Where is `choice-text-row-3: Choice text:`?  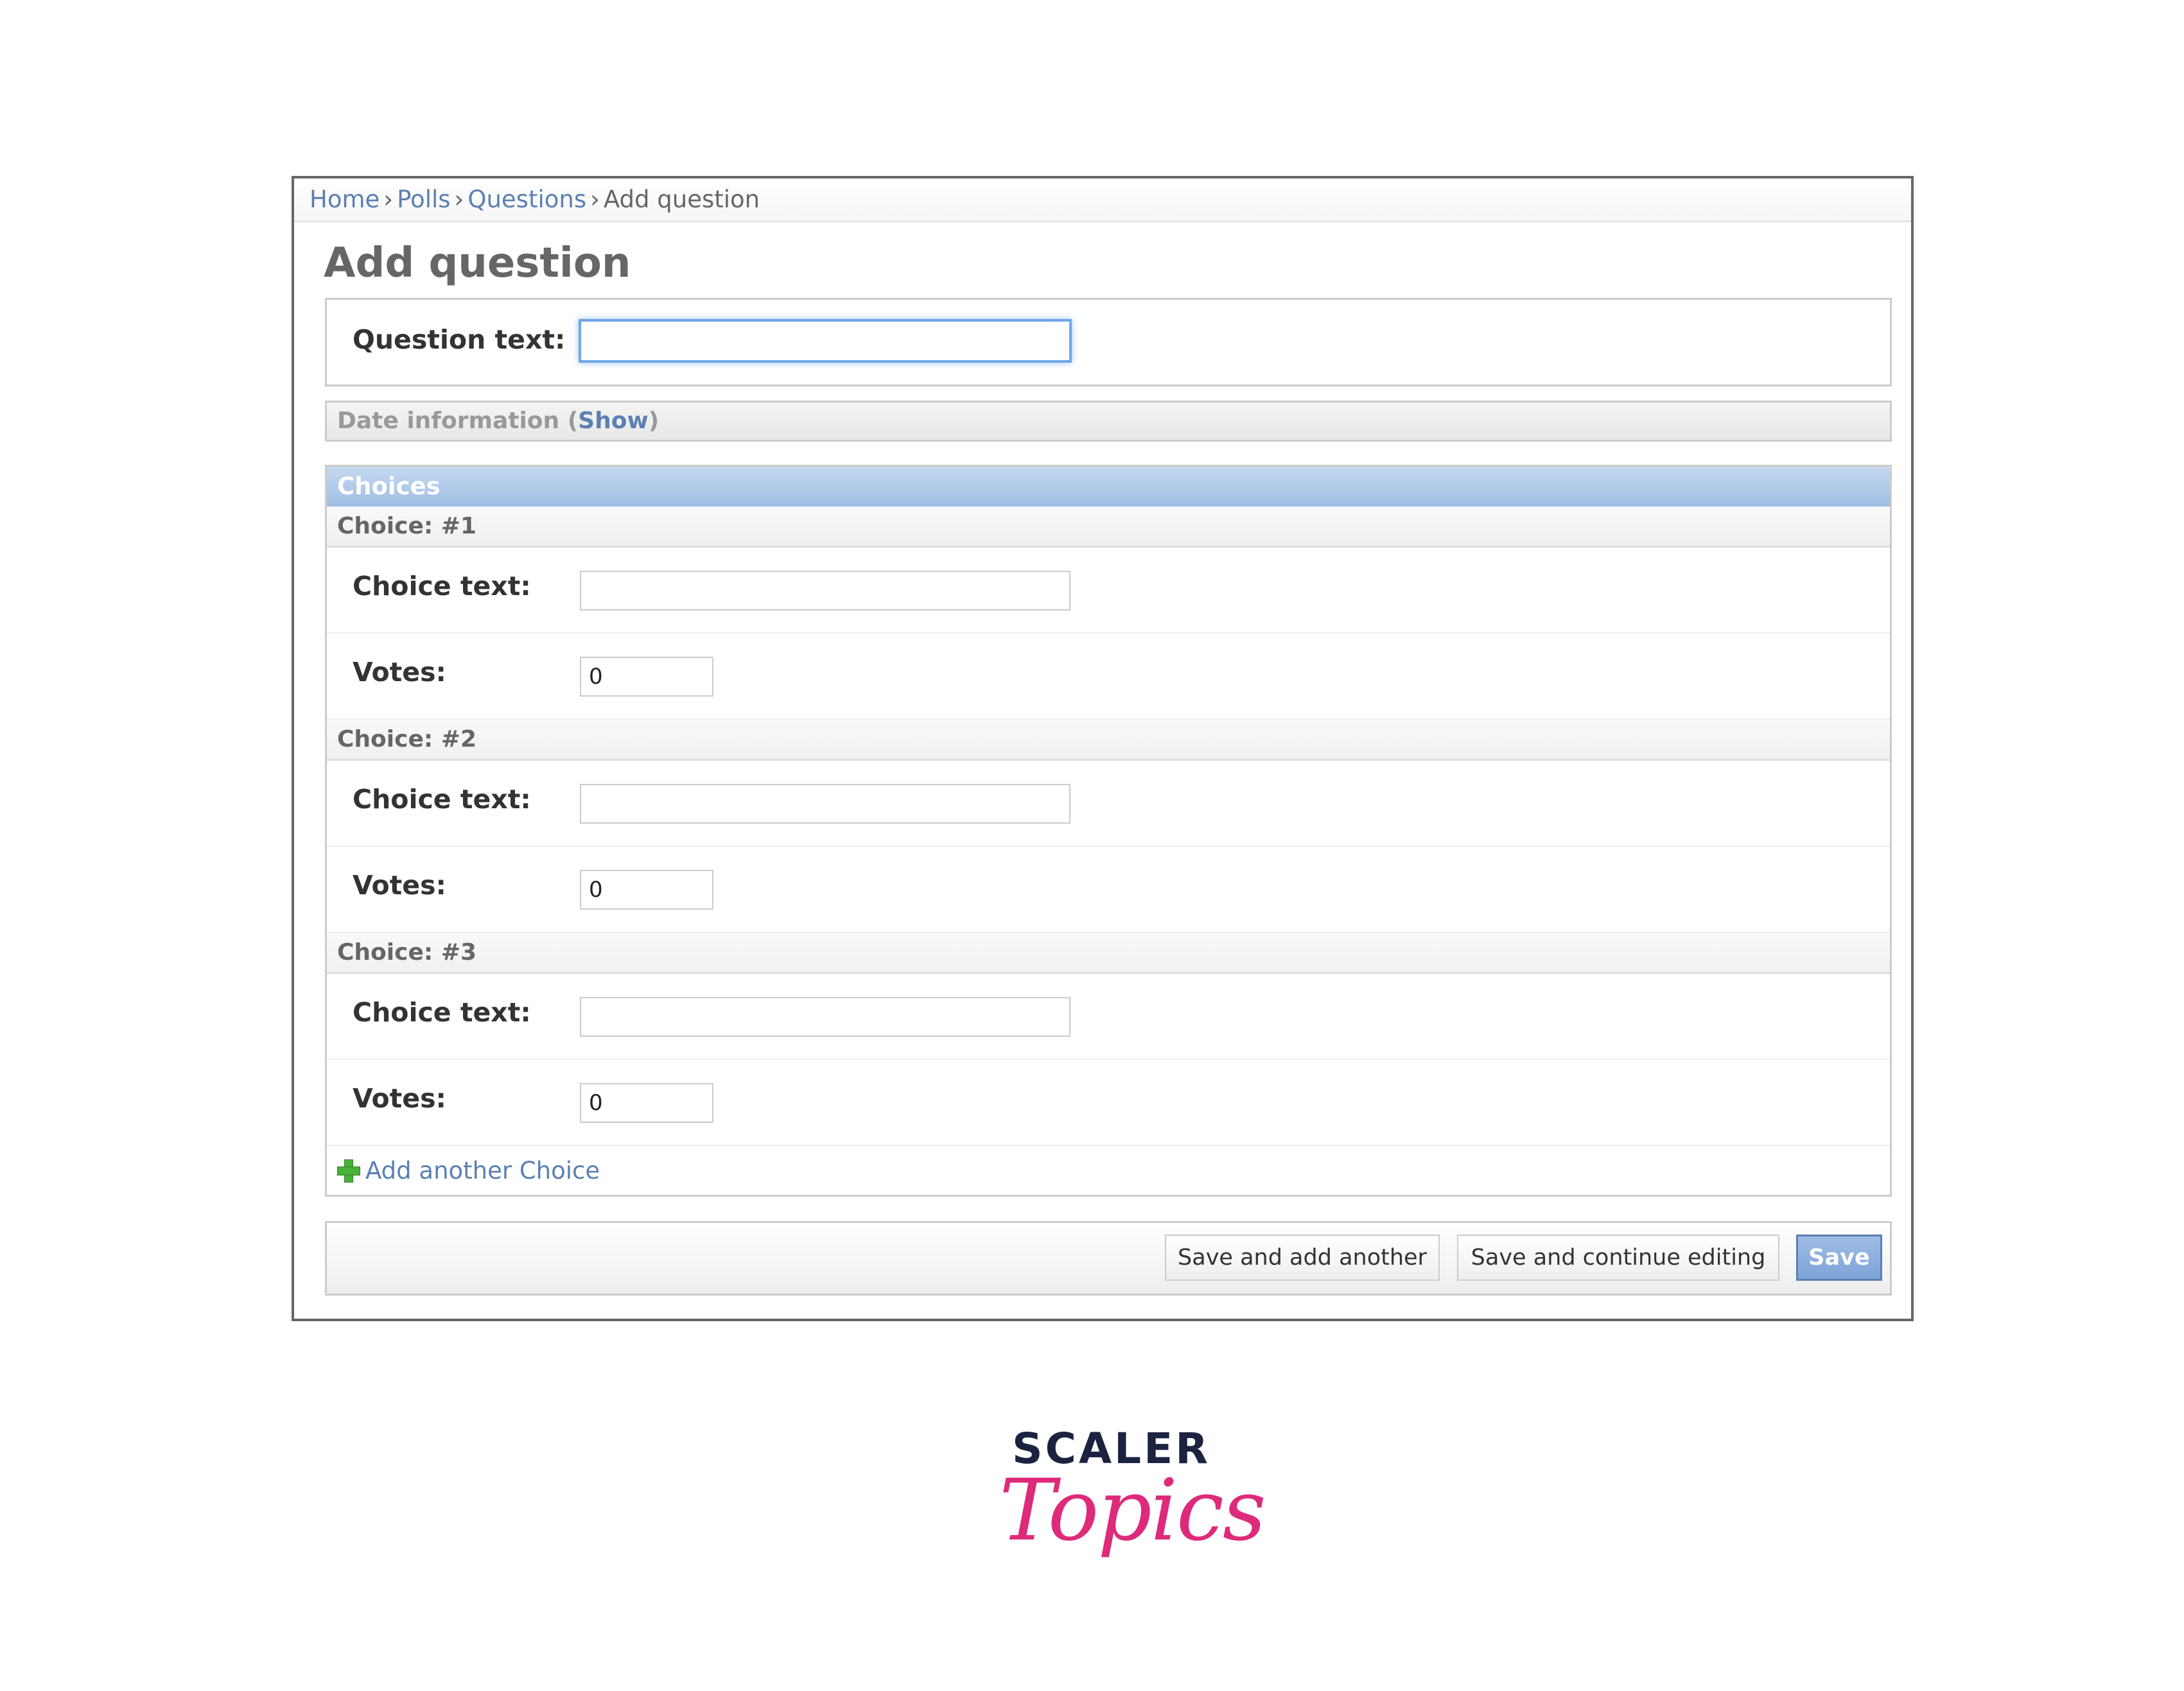 choice-text-row-3: Choice text: is located at coordinates (1109, 1017).